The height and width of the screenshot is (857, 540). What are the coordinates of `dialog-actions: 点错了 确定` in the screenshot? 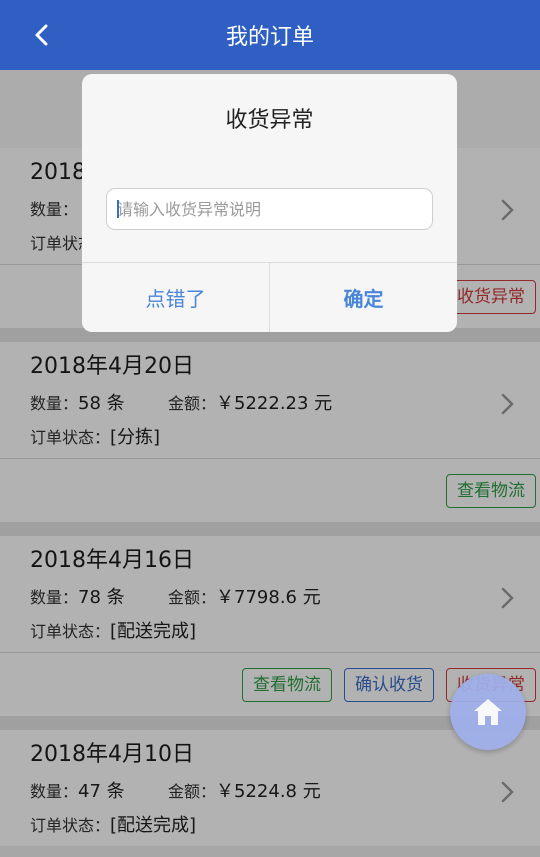 It's located at (269, 297).